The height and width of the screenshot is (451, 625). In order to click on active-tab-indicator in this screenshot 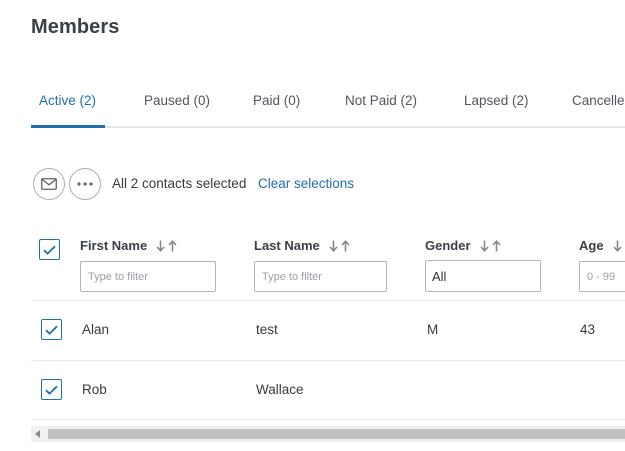, I will do `click(68, 126)`.